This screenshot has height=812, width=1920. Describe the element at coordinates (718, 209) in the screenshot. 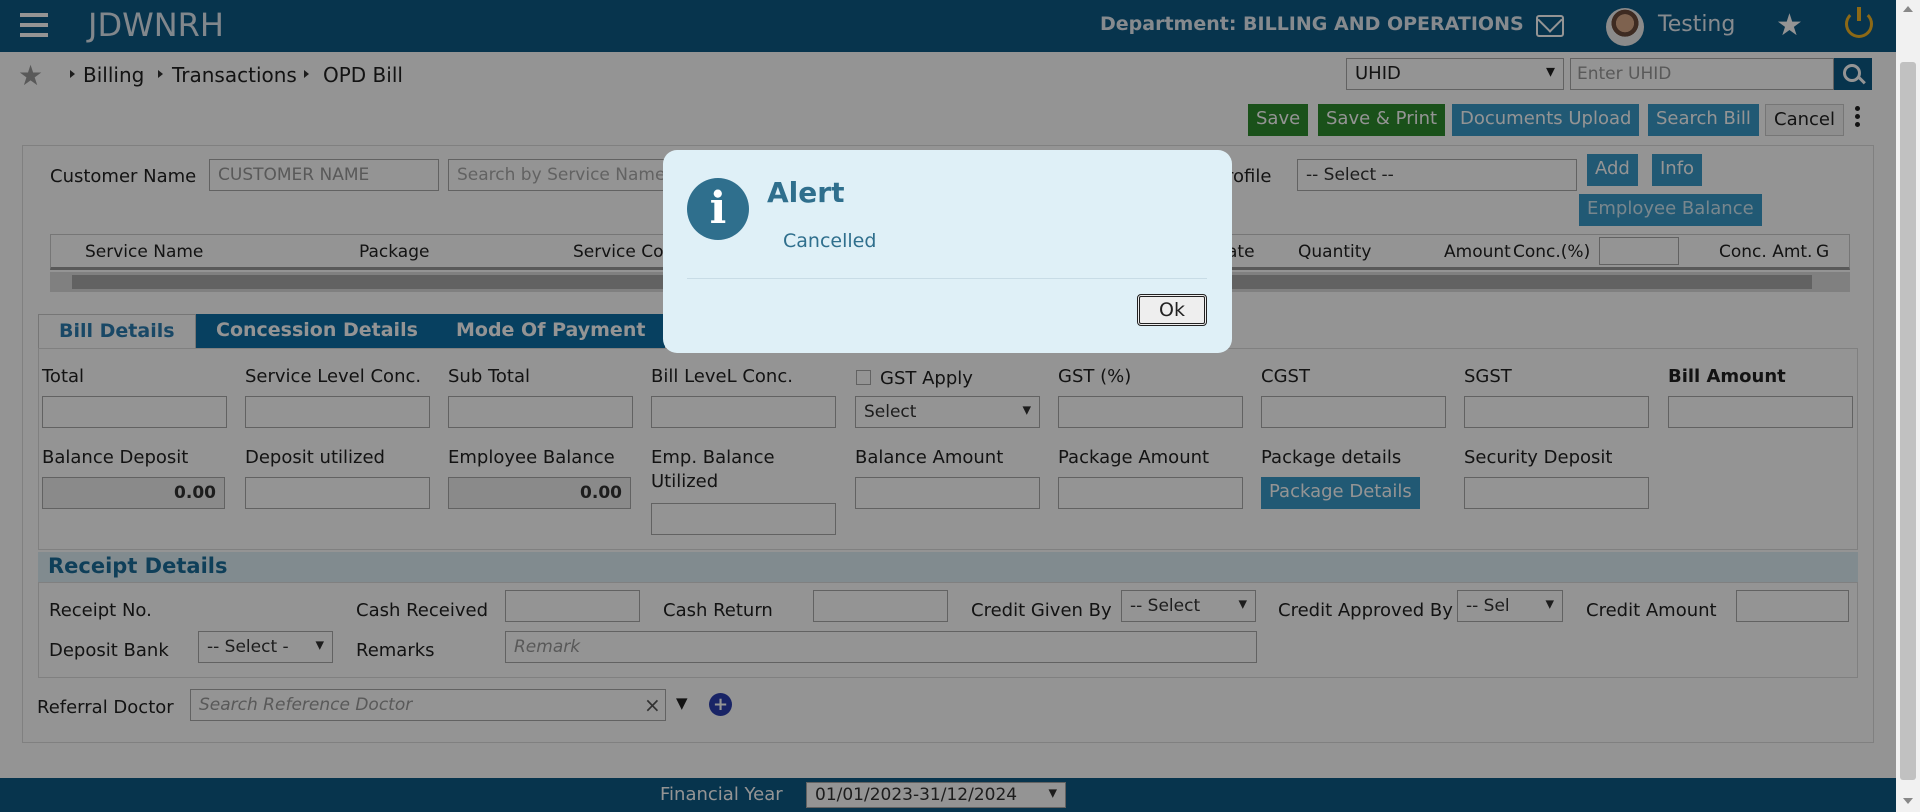

I see `info-icon: i` at that location.